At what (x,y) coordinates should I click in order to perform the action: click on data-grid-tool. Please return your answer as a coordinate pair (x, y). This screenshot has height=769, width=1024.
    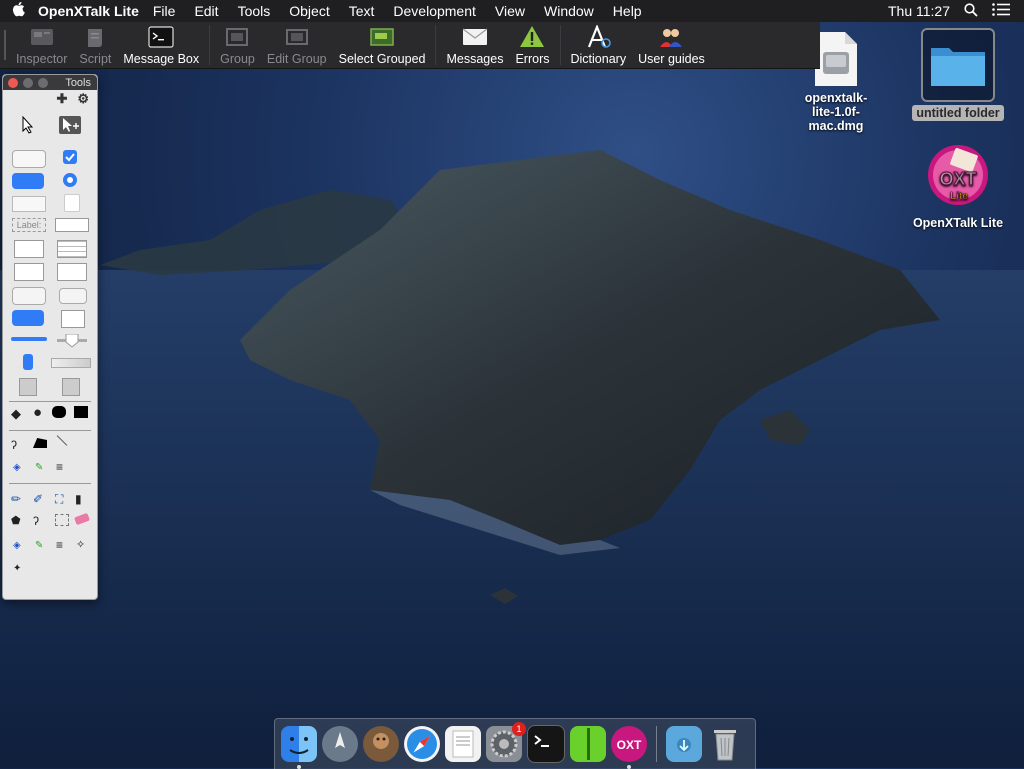
    Looking at the image, I should click on (72, 272).